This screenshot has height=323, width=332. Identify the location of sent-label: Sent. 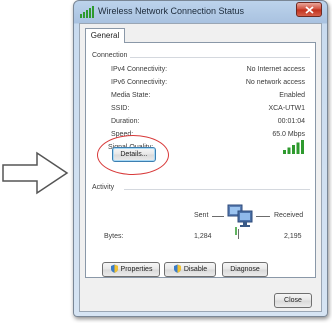
(201, 215).